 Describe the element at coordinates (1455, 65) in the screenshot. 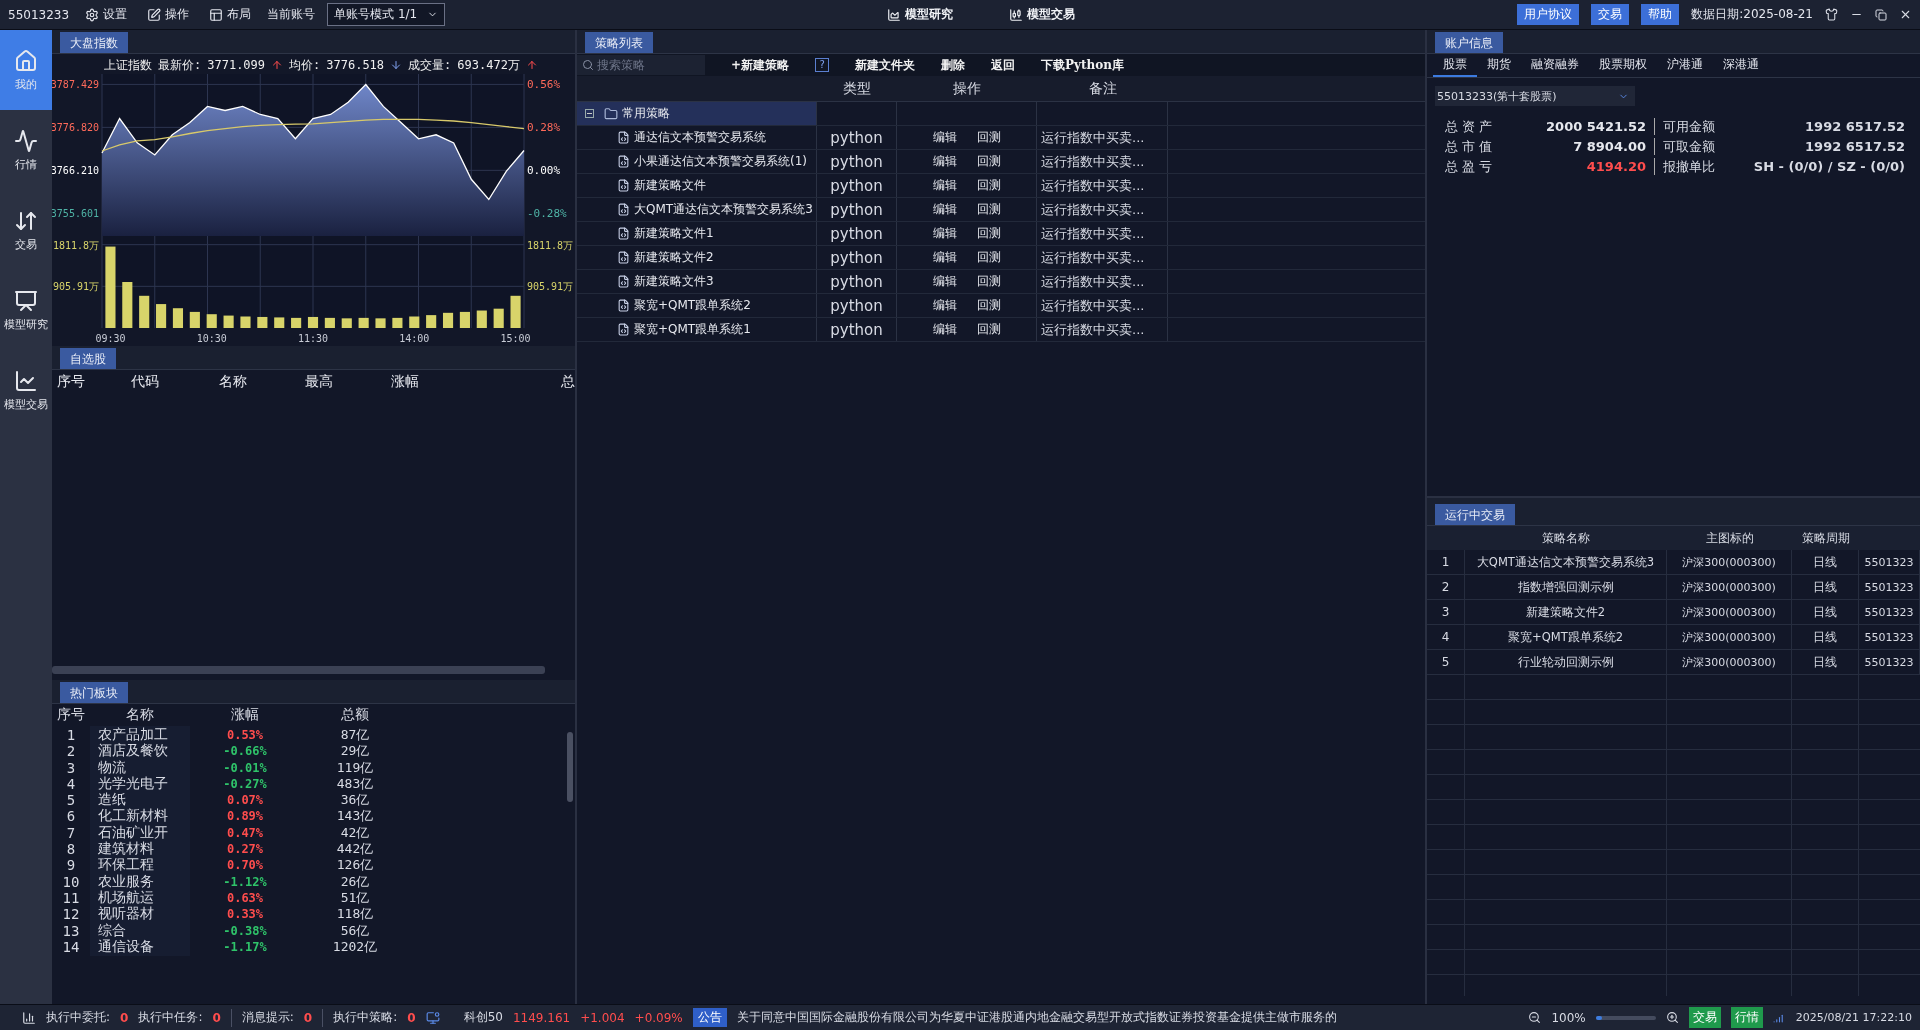

I see `account-type-tab: 股票` at that location.